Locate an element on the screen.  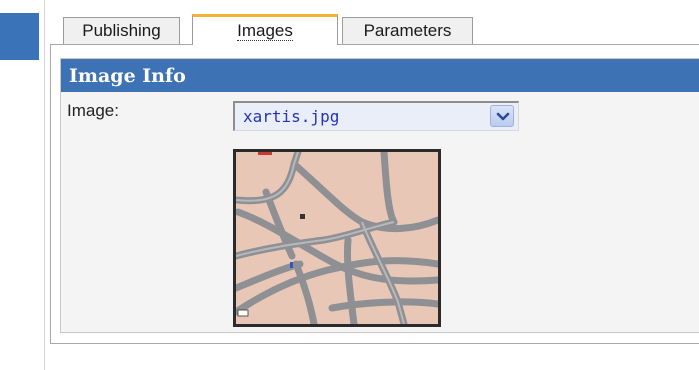
tab-publishing-label: Publishing is located at coordinates (121, 30).